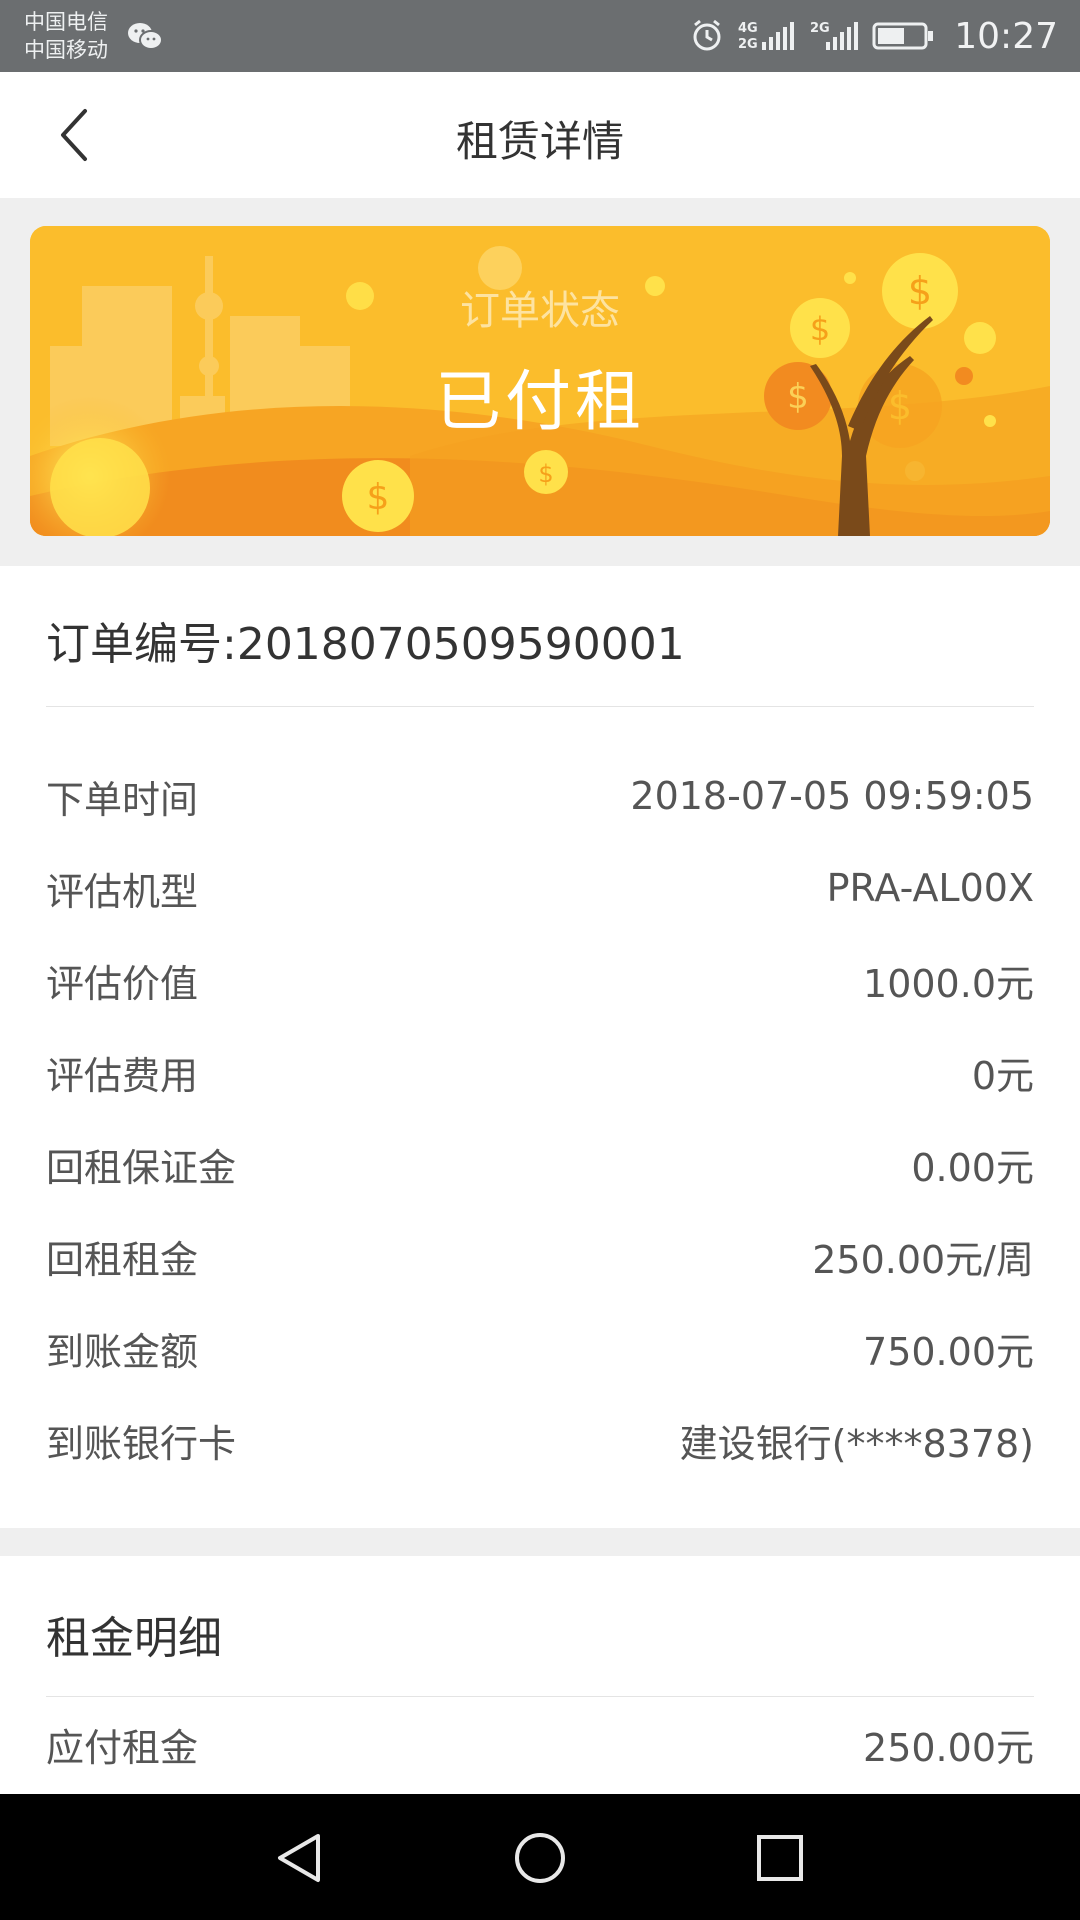 This screenshot has height=1920, width=1080. What do you see at coordinates (66, 36) in the screenshot?
I see `carrier-info: 中国电信 中国移动` at bounding box center [66, 36].